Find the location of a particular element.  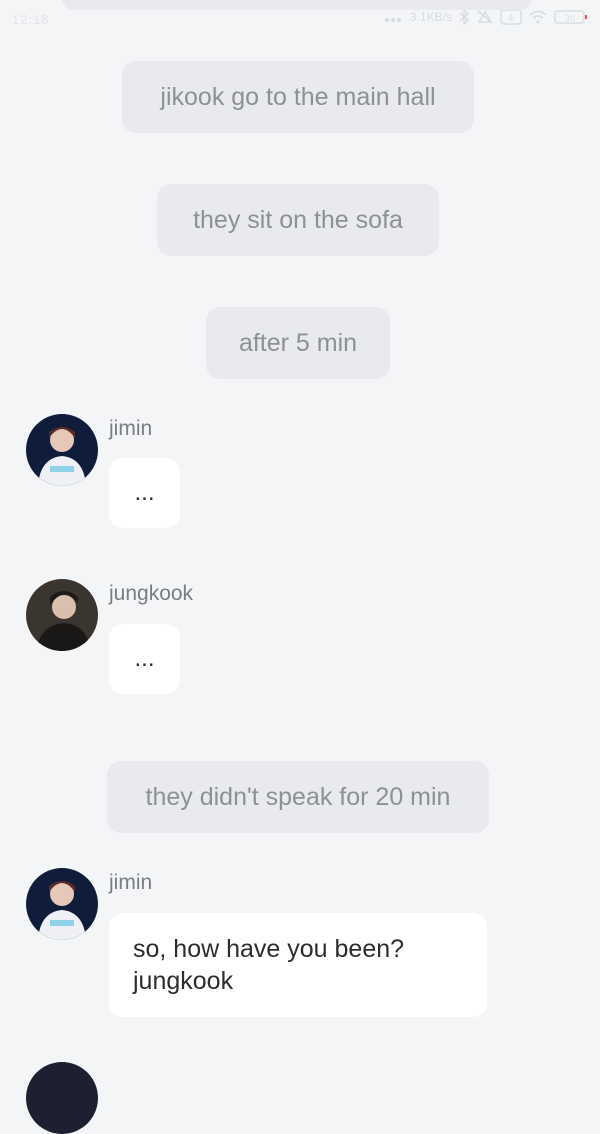

message-bubble: so, how have you been? jungkook is located at coordinates (298, 965).